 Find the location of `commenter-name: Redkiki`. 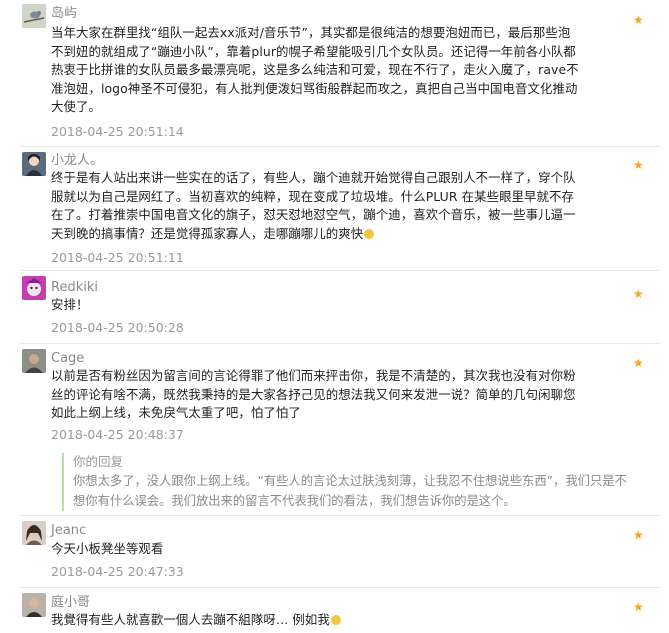

commenter-name: Redkiki is located at coordinates (74, 288).